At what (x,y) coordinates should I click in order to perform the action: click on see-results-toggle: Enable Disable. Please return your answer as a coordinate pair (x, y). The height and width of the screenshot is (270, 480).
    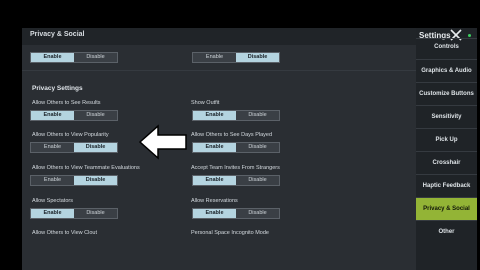
    Looking at the image, I should click on (74, 115).